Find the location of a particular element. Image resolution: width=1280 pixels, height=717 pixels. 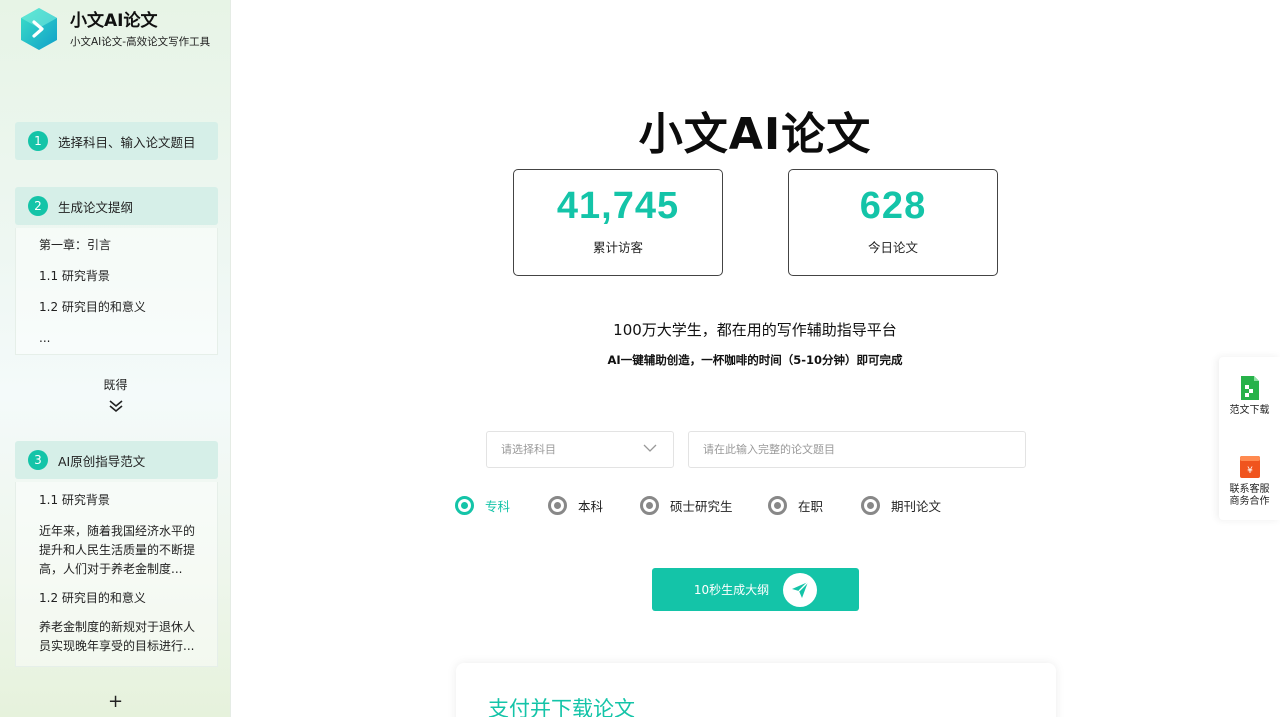

generate-outline-button: 10秒生成大纲 is located at coordinates (755, 589).